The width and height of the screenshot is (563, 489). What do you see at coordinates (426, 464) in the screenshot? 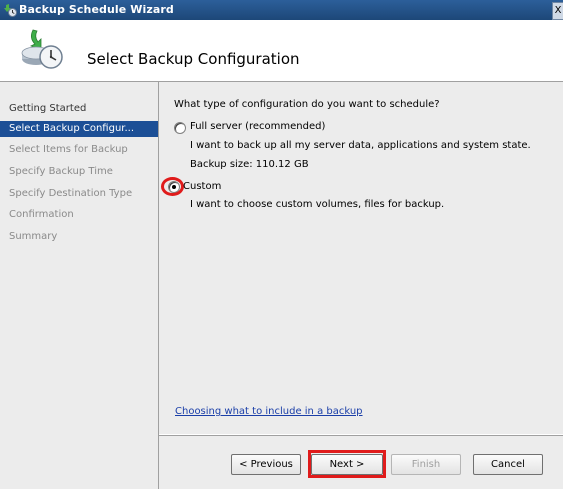
I see `finish-button: Finish` at bounding box center [426, 464].